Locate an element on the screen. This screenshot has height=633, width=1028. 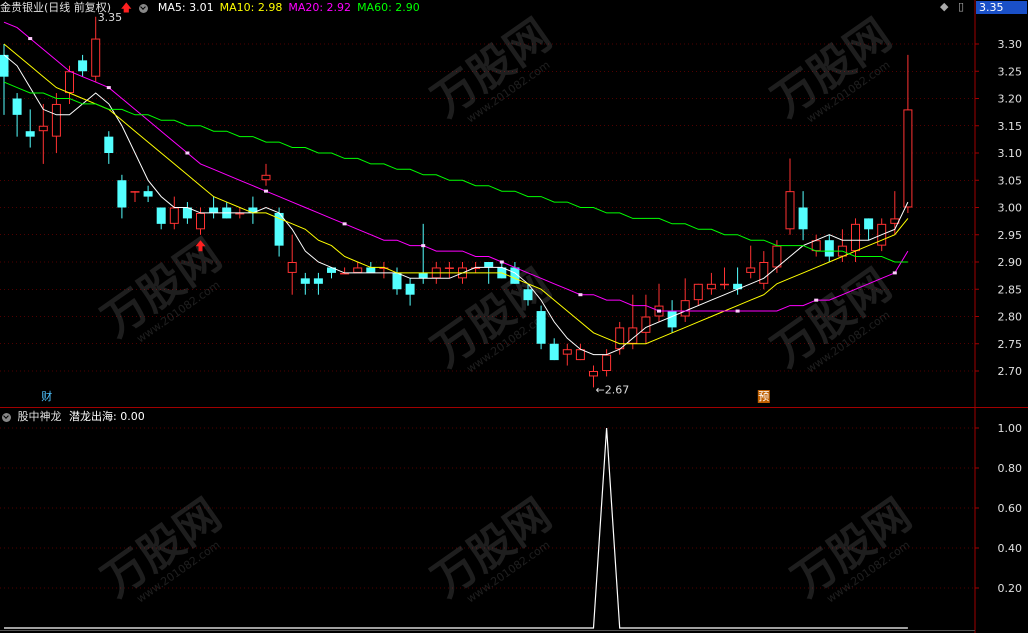
event-marker-fin: 财 is located at coordinates (46, 396).